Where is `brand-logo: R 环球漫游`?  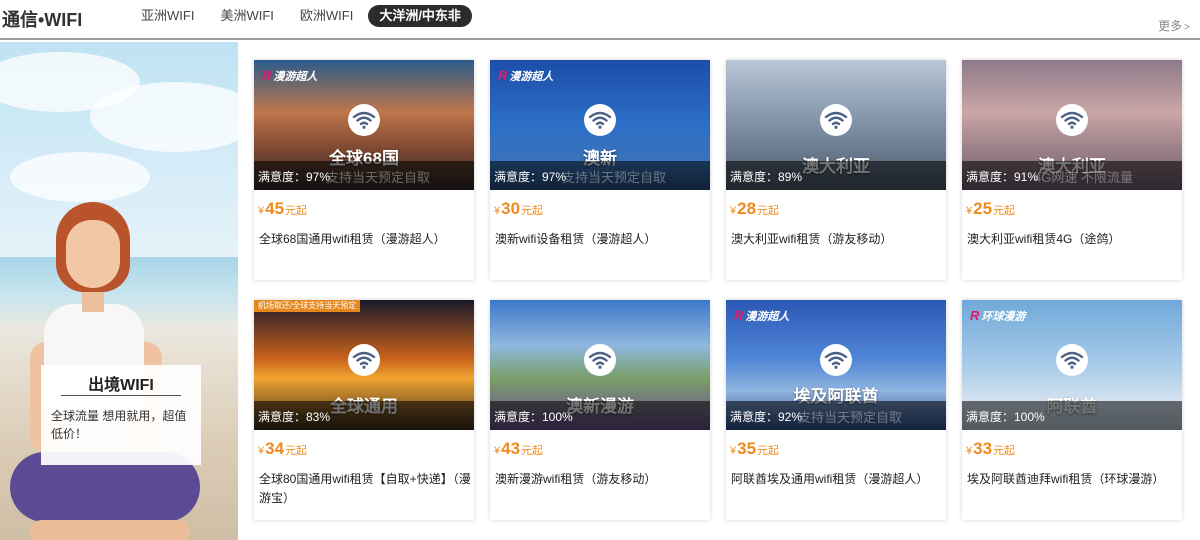
brand-logo: R 环球漫游 is located at coordinates (997, 316).